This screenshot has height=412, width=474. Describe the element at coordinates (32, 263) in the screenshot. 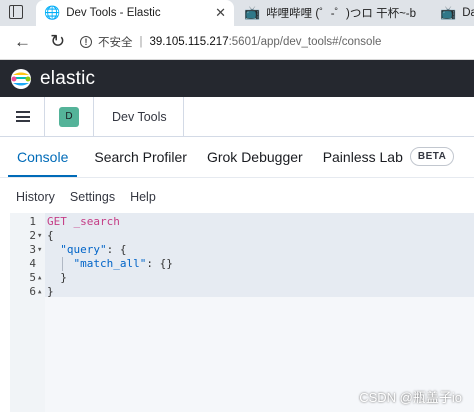

I see `line-number: 4` at that location.